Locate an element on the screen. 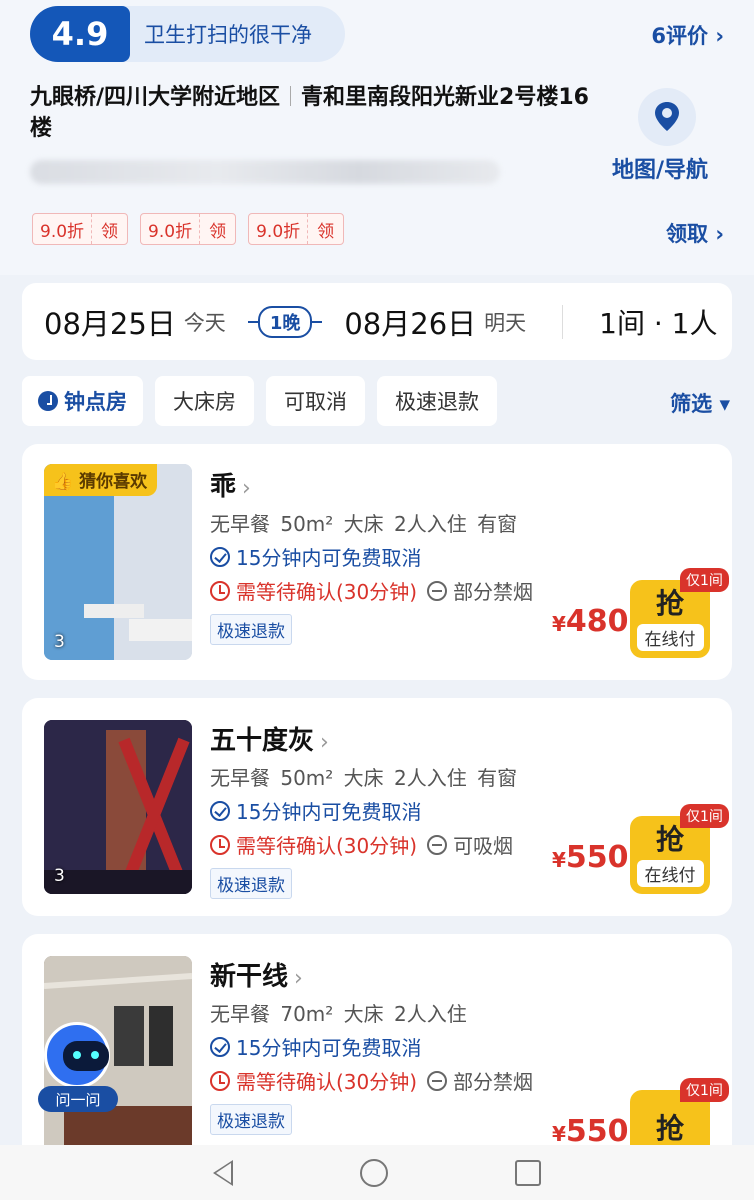 The height and width of the screenshot is (1200, 754). room-name: 乖 › is located at coordinates (230, 484).